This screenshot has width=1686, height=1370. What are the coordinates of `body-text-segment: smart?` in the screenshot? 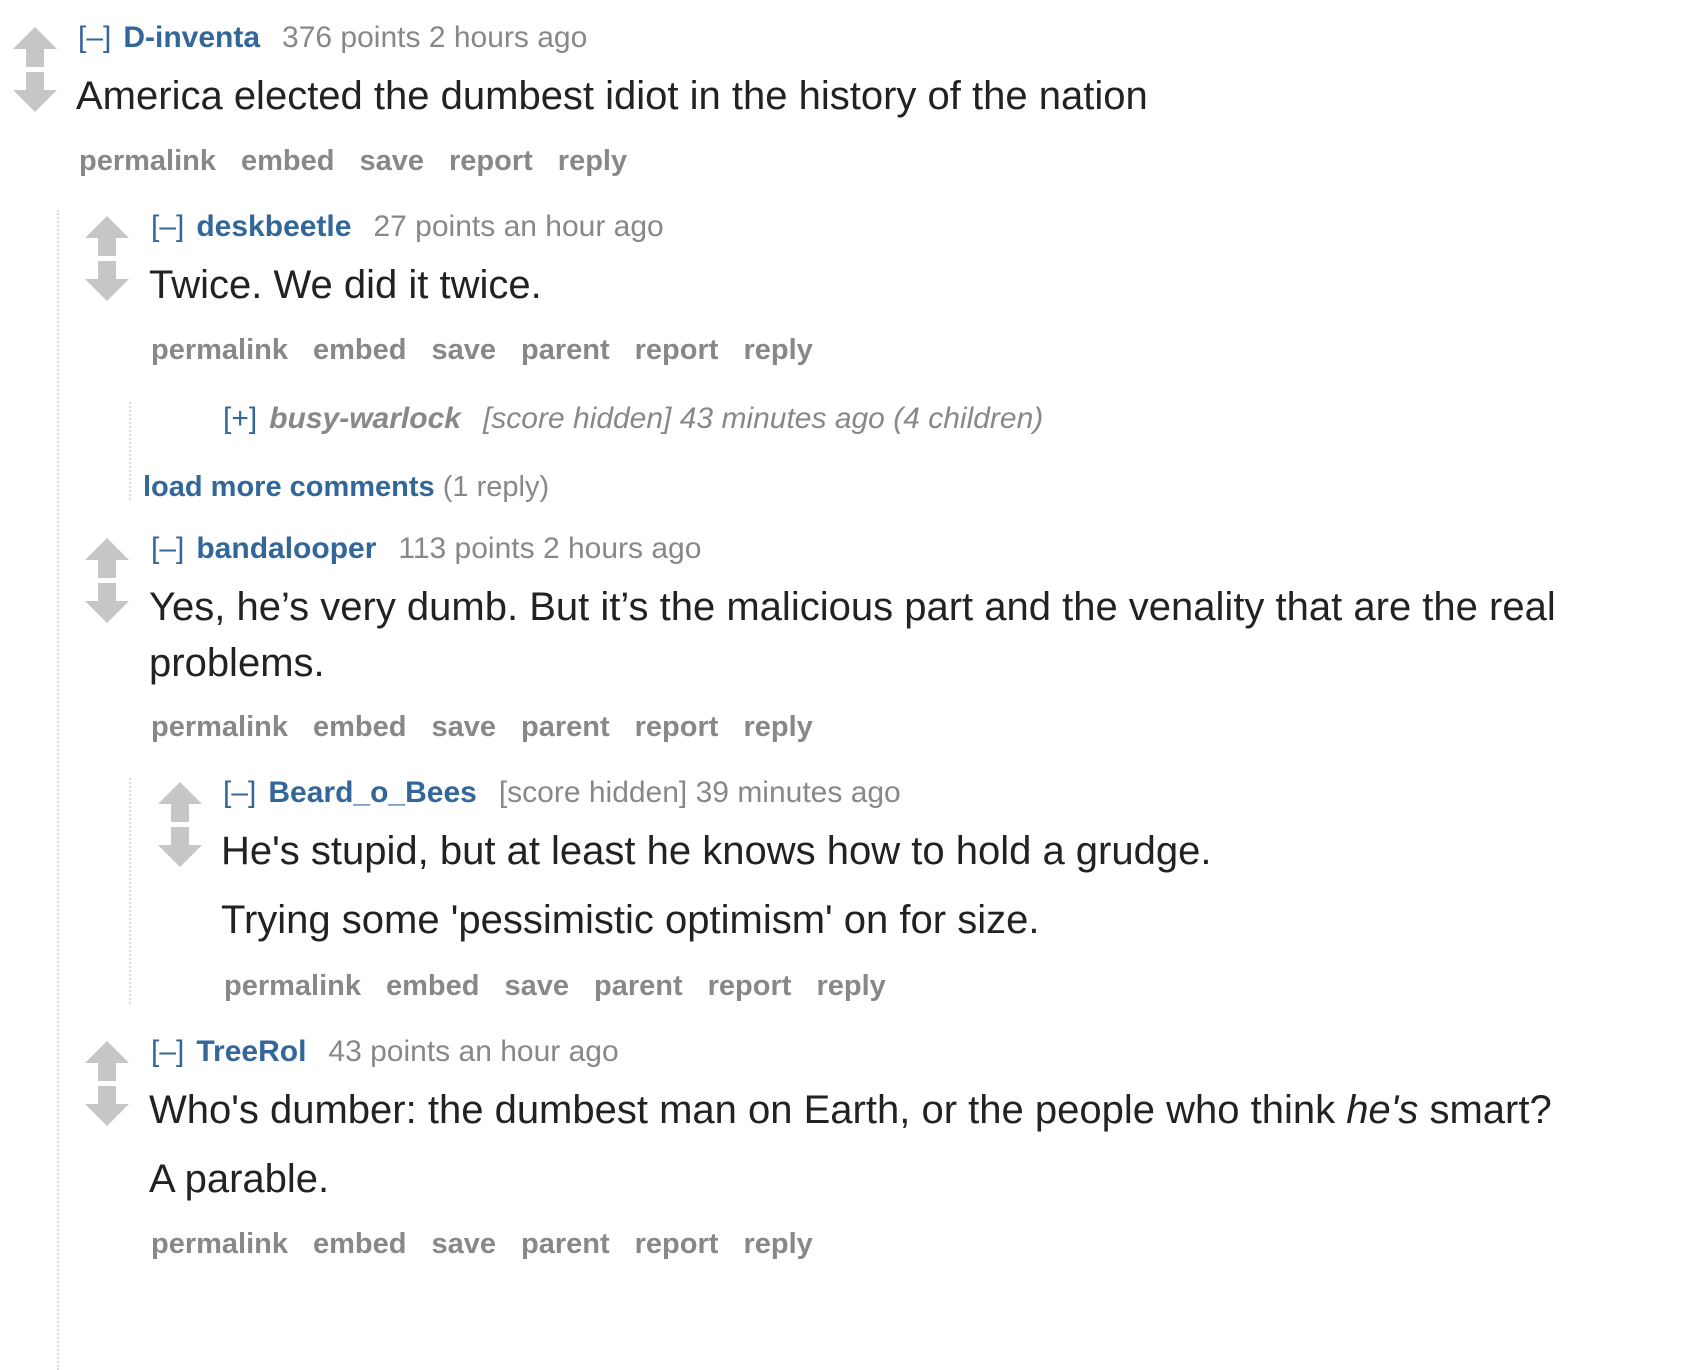 It's located at (1485, 1110).